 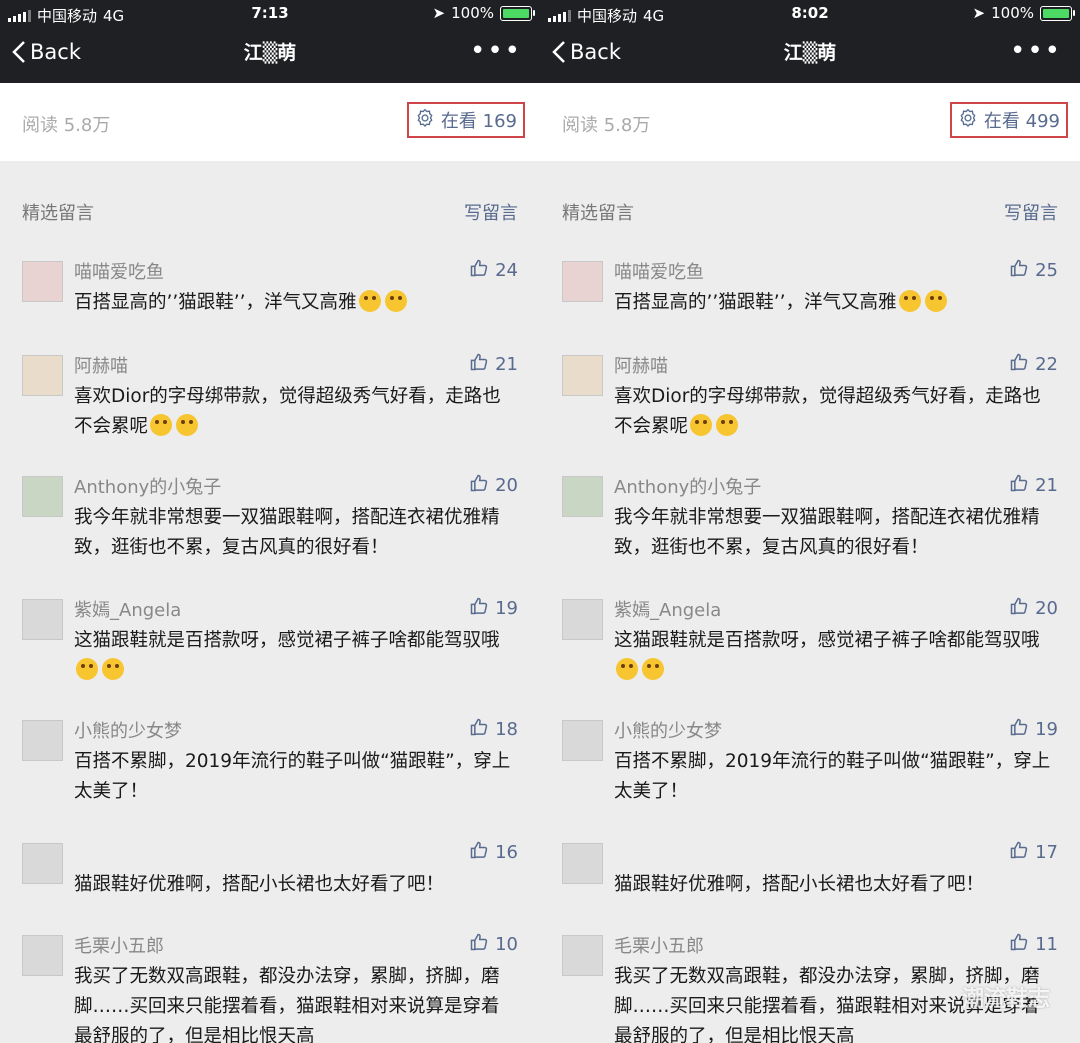 What do you see at coordinates (827, 640) in the screenshot?
I see `comment-text-content: 这猫跟鞋就是百搭款呀，感觉裙子裤子啥都能驾驭哦` at bounding box center [827, 640].